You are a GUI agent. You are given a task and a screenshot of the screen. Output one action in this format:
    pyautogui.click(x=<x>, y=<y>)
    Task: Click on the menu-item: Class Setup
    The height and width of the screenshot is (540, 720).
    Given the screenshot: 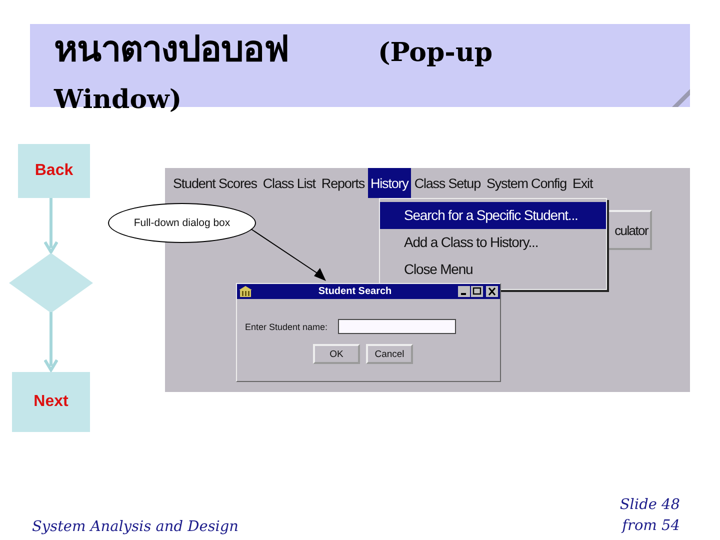 What is the action you would take?
    pyautogui.click(x=447, y=183)
    